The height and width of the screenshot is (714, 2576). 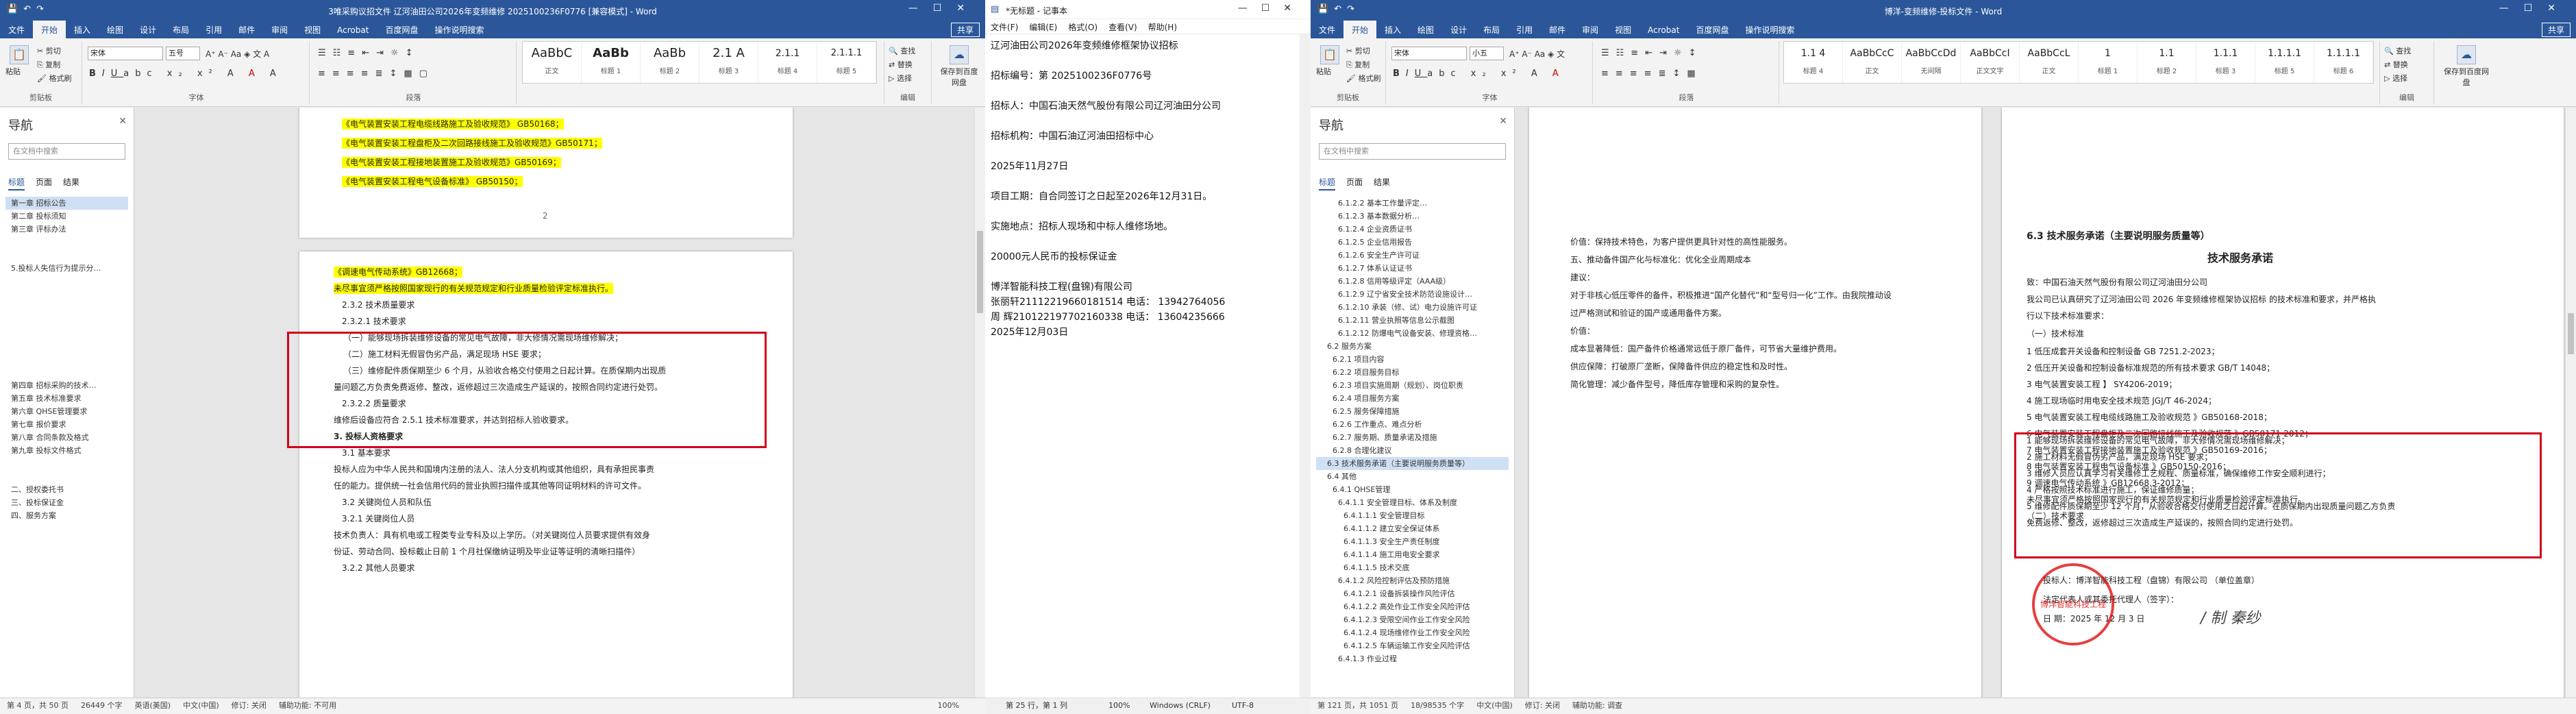 What do you see at coordinates (1382, 183) in the screenshot?
I see `nav-tab-results: 结果` at bounding box center [1382, 183].